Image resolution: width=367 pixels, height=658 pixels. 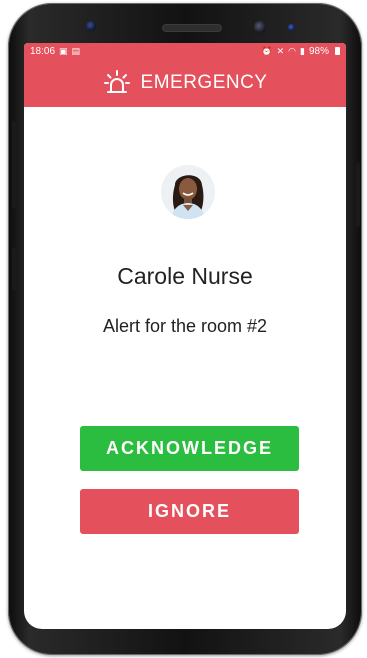 I want to click on front-camera, so click(x=91, y=26).